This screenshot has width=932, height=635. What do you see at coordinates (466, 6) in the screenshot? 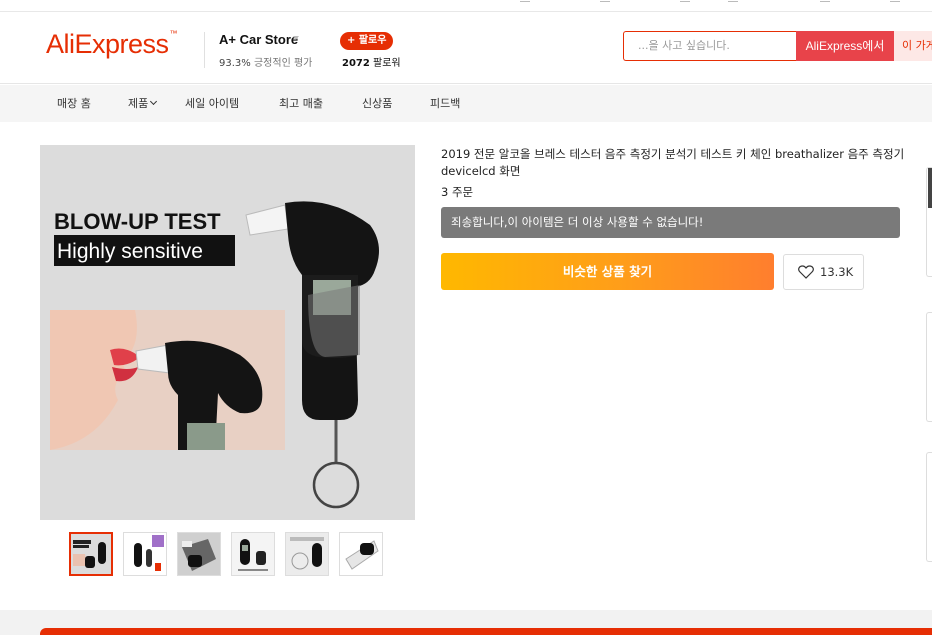
I see `top-utility-strip` at bounding box center [466, 6].